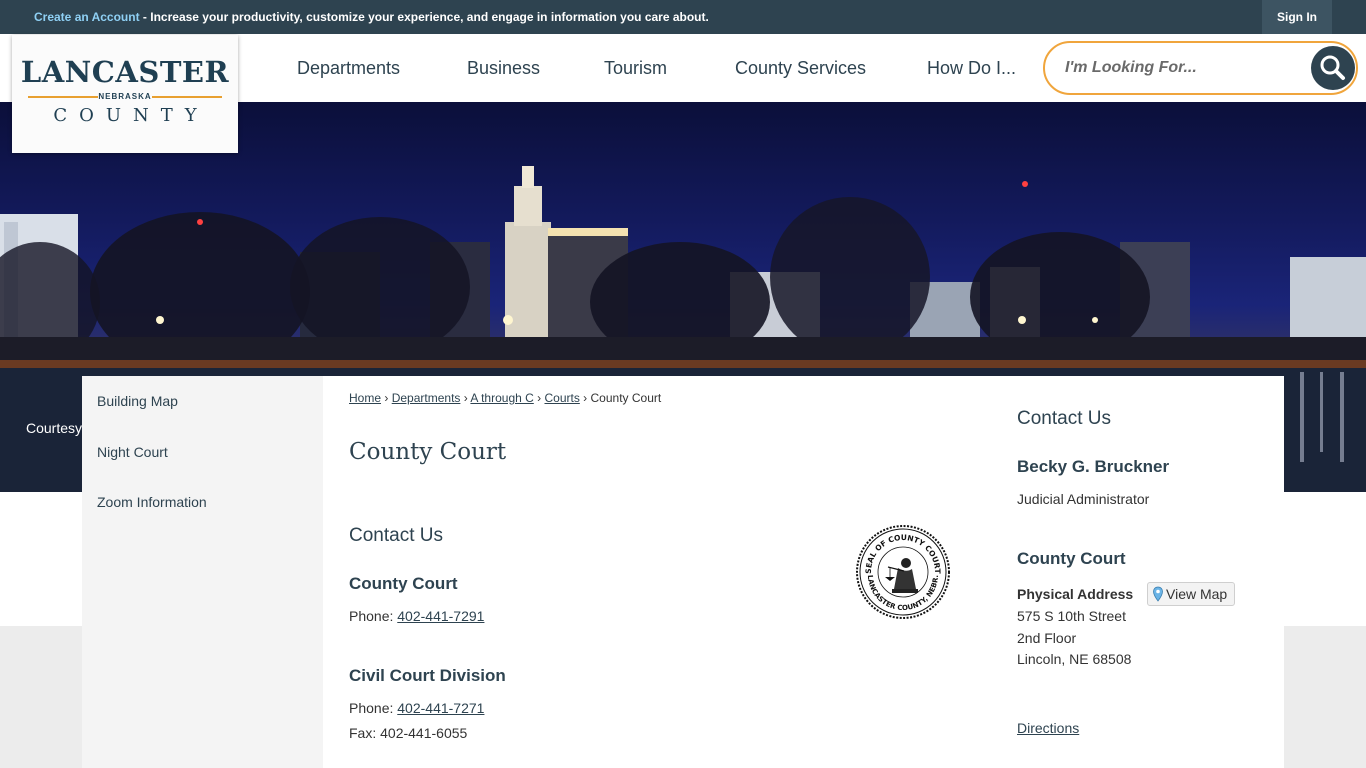 This screenshot has width=1366, height=768. I want to click on logo-rule-right, so click(187, 97).